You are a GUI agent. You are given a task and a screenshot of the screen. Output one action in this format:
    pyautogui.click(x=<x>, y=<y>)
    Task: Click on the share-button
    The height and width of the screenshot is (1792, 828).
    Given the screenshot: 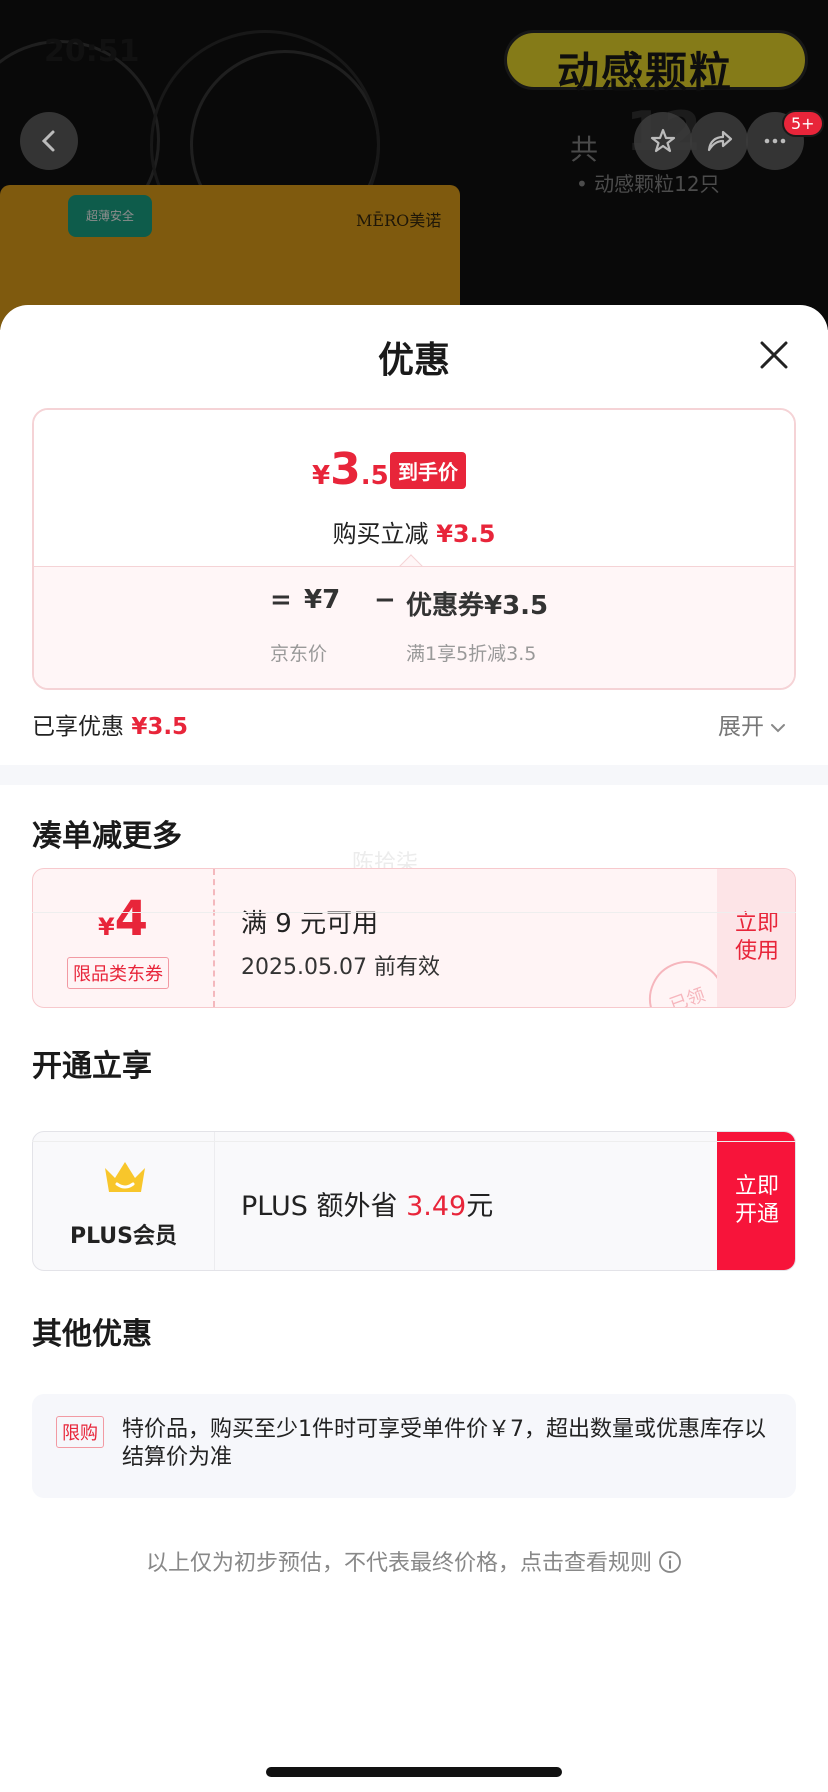 What is the action you would take?
    pyautogui.click(x=719, y=141)
    